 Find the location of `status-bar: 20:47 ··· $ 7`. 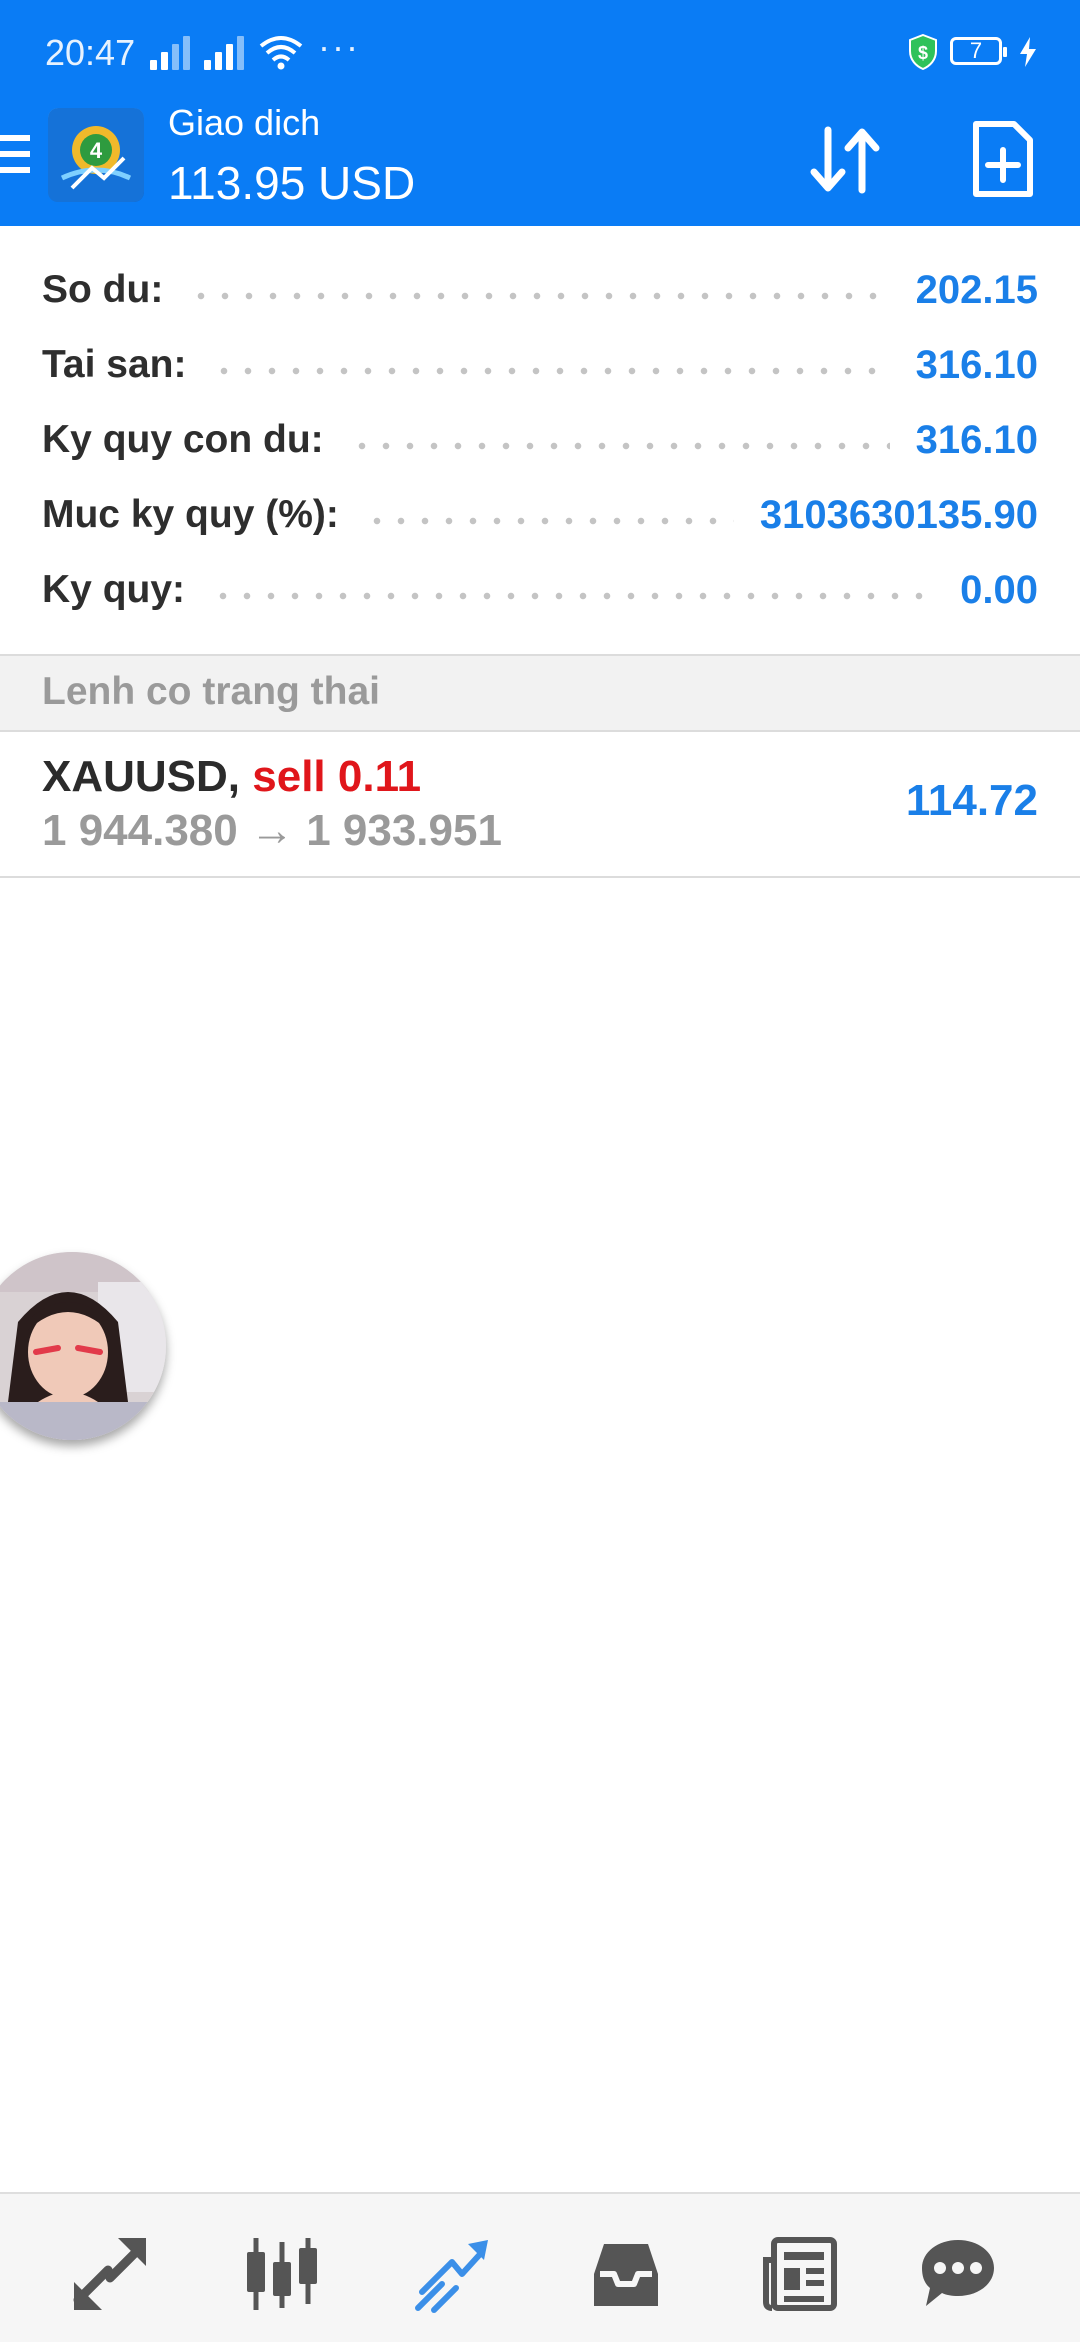

status-bar: 20:47 ··· $ 7 is located at coordinates (540, 50).